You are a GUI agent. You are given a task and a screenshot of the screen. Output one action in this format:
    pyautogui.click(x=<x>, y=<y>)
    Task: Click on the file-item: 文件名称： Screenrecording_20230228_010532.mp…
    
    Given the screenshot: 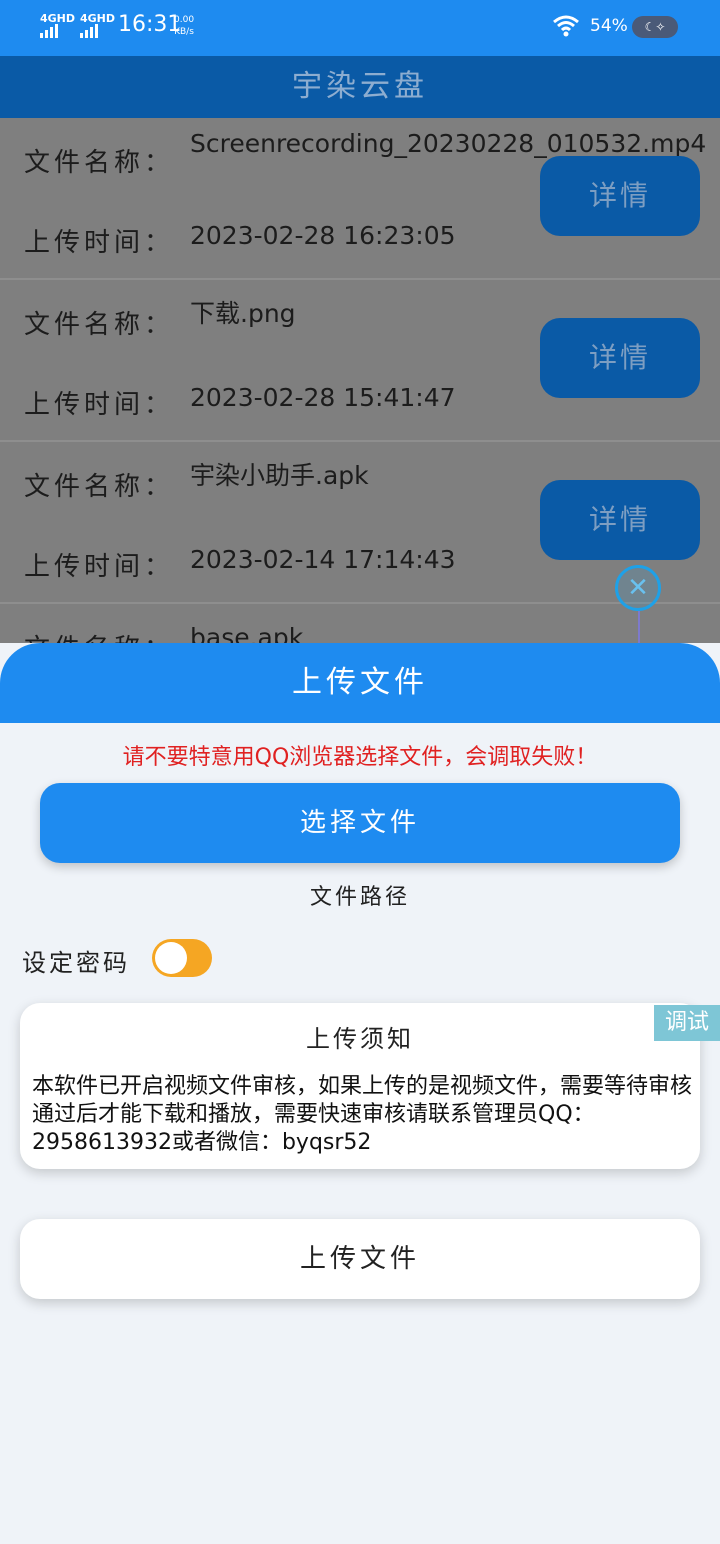 What is the action you would take?
    pyautogui.click(x=360, y=199)
    